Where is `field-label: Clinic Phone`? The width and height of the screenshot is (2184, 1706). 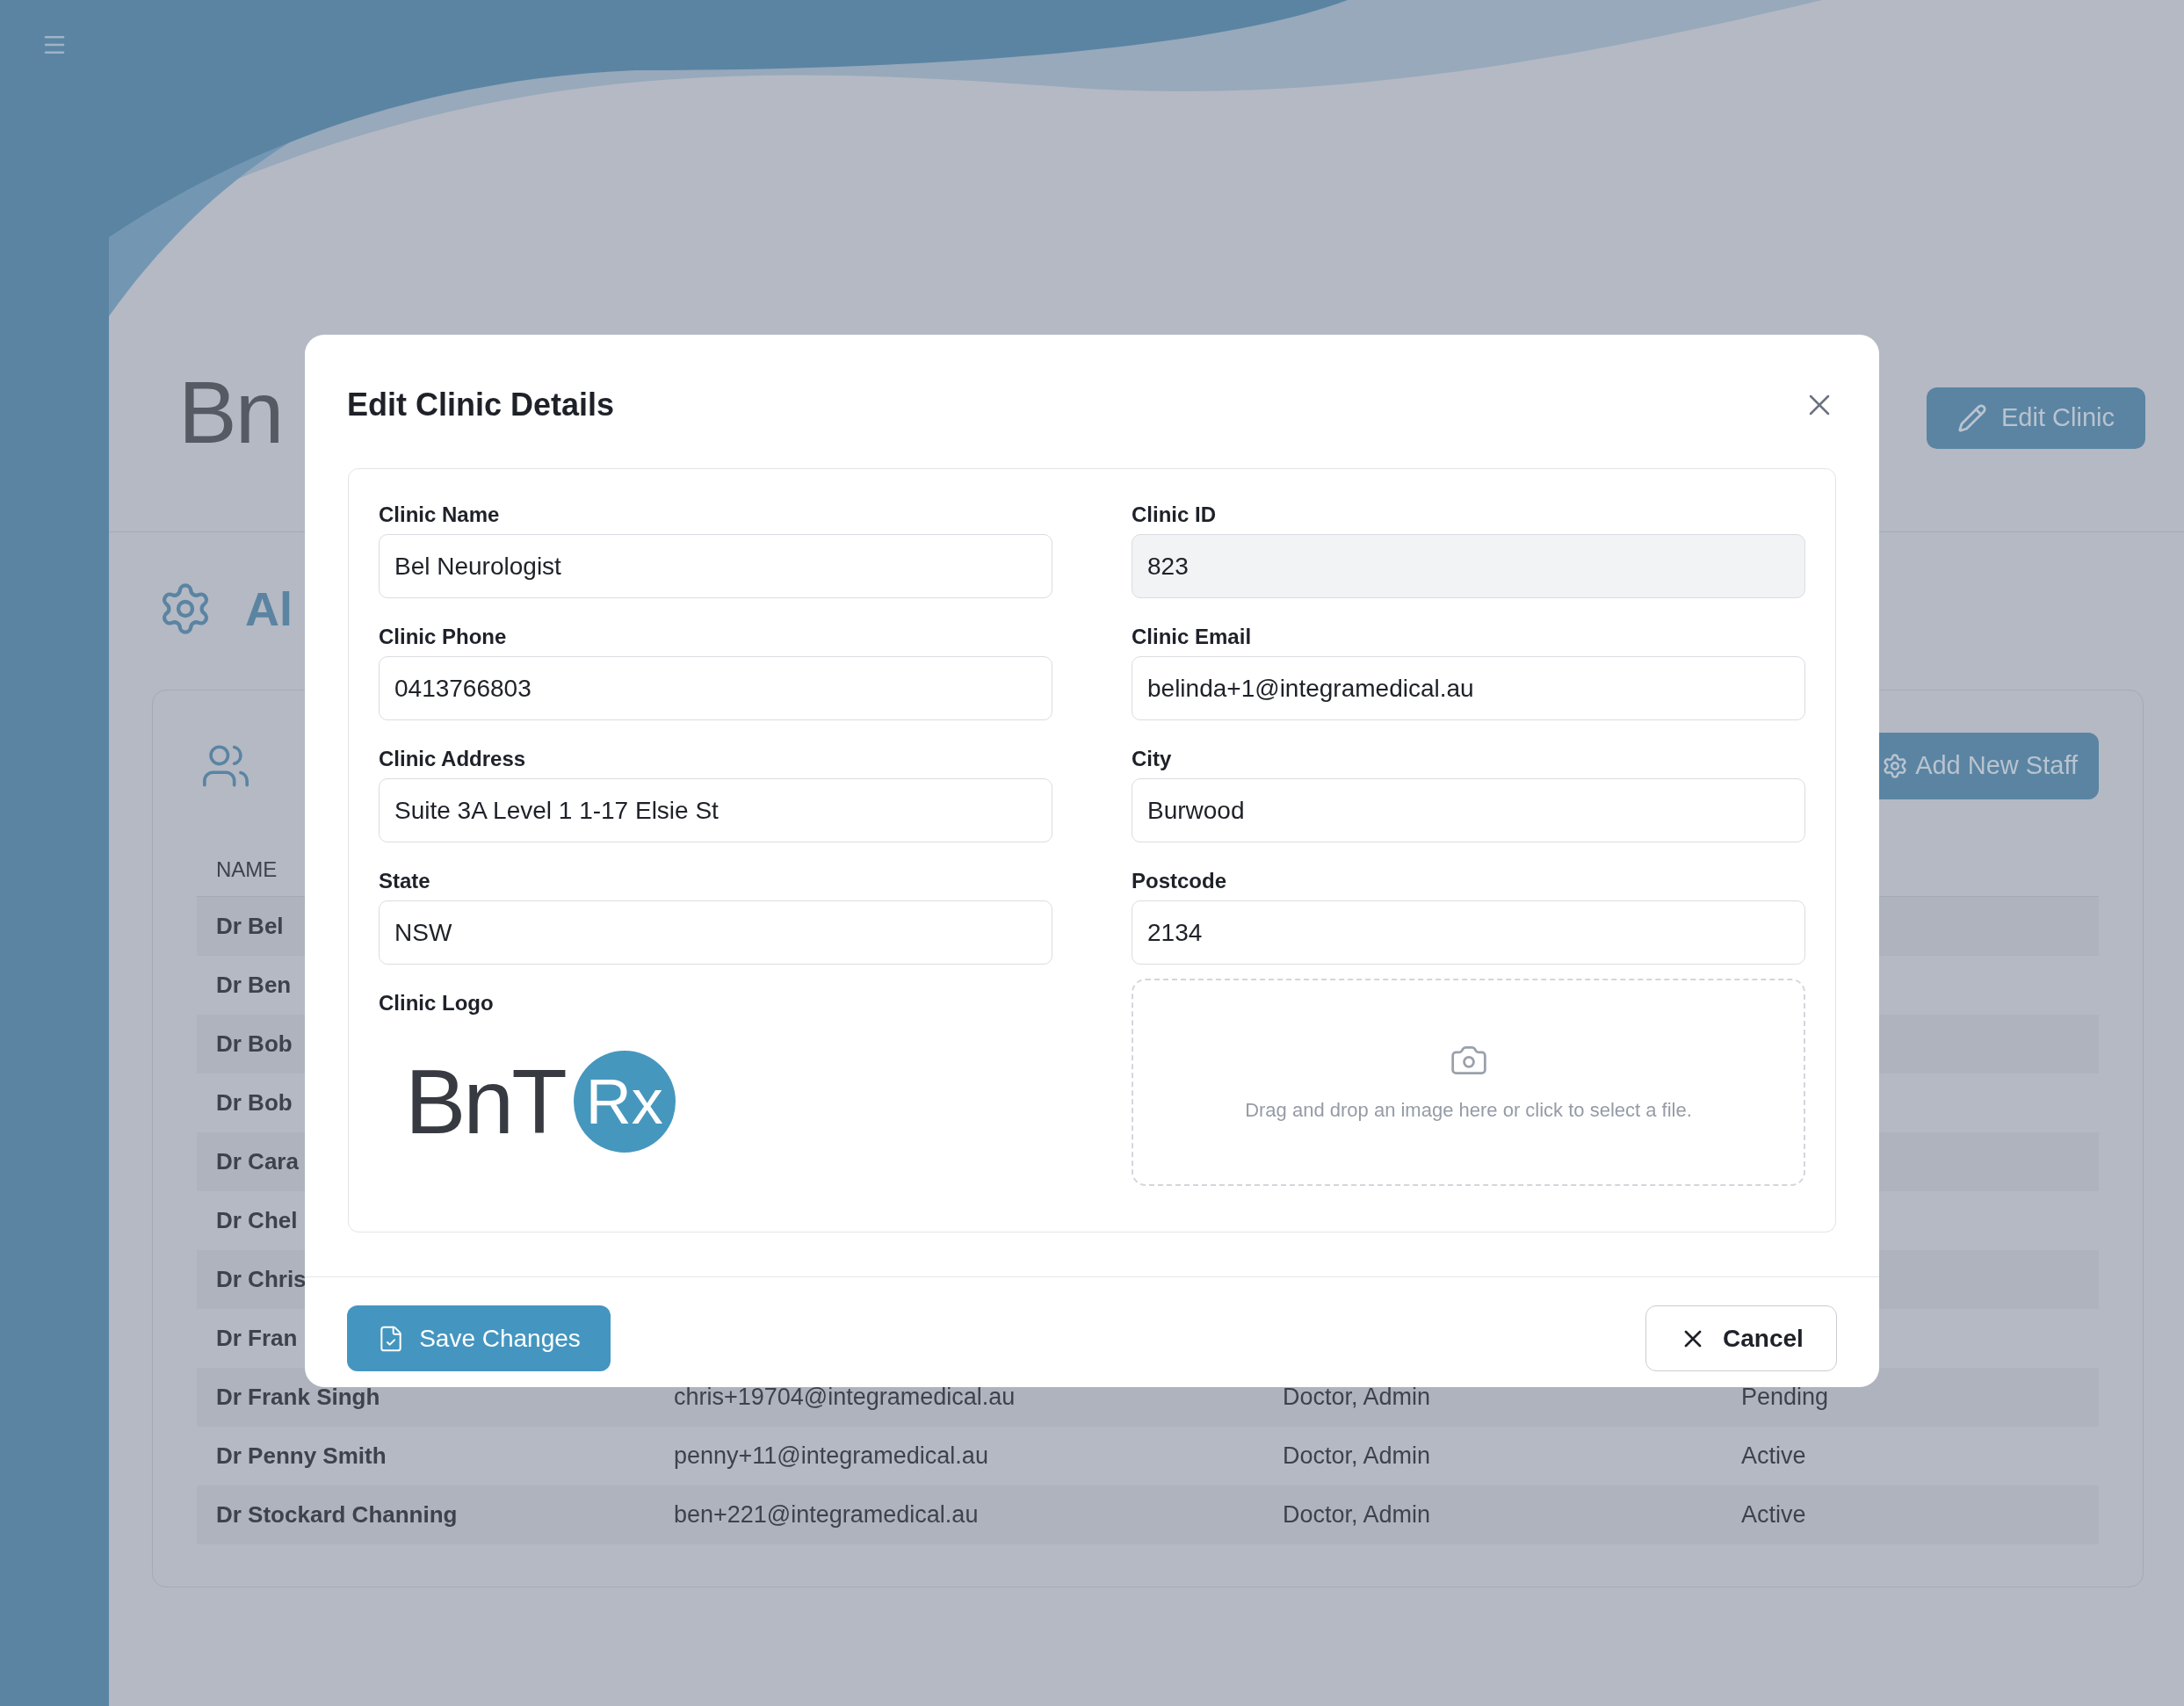 field-label: Clinic Phone is located at coordinates (443, 635).